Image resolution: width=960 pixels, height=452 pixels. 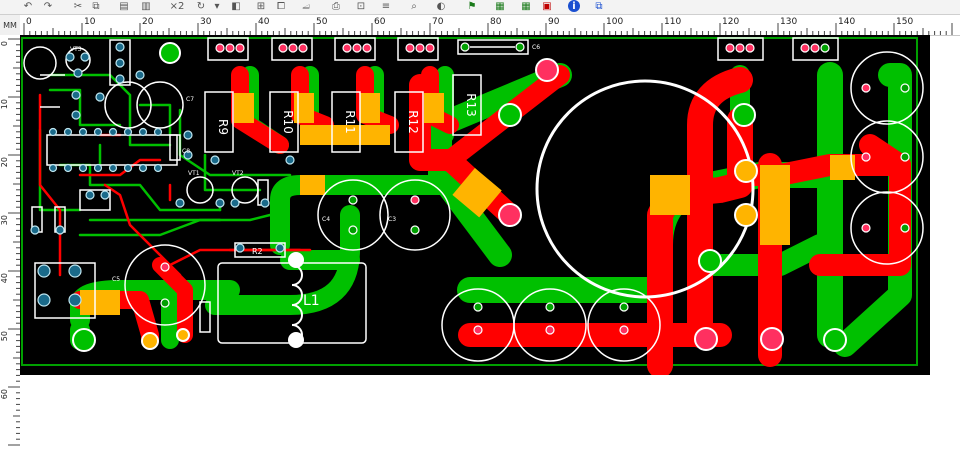 I want to click on search-icon: ⌕, so click(x=414, y=6).